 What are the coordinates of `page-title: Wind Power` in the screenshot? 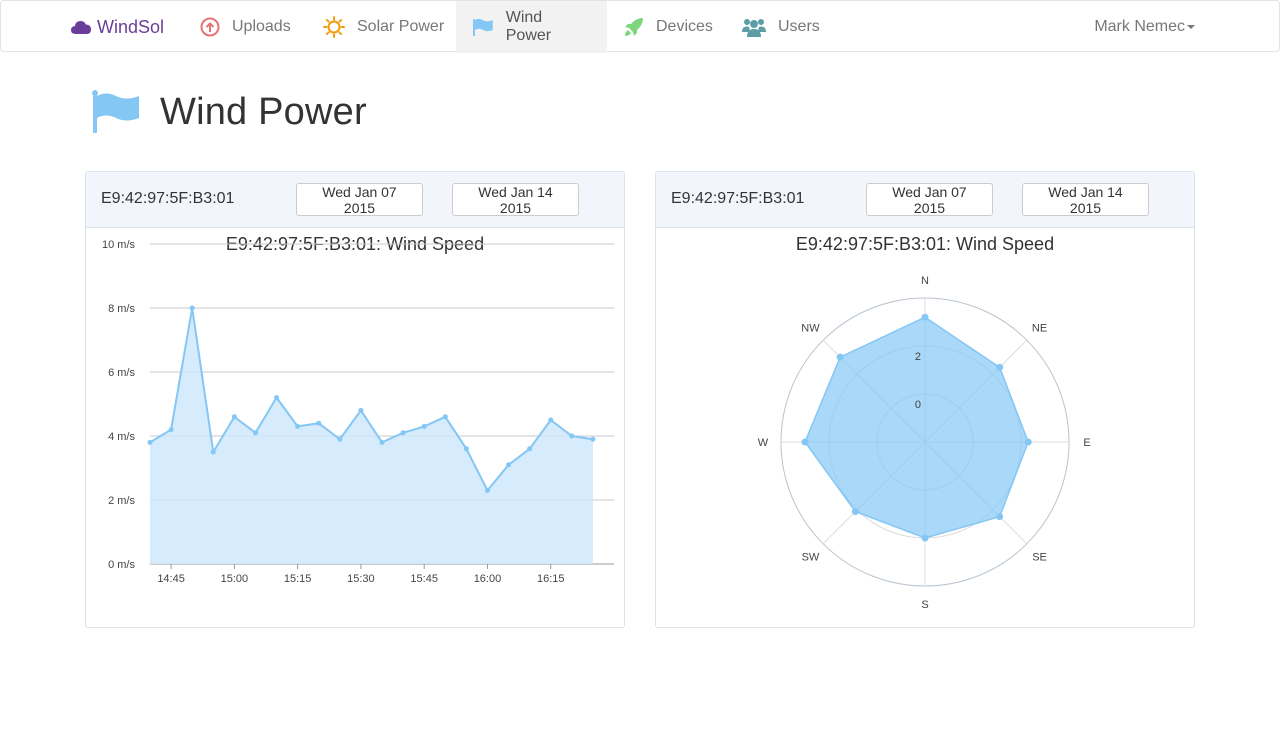 It's located at (263, 111).